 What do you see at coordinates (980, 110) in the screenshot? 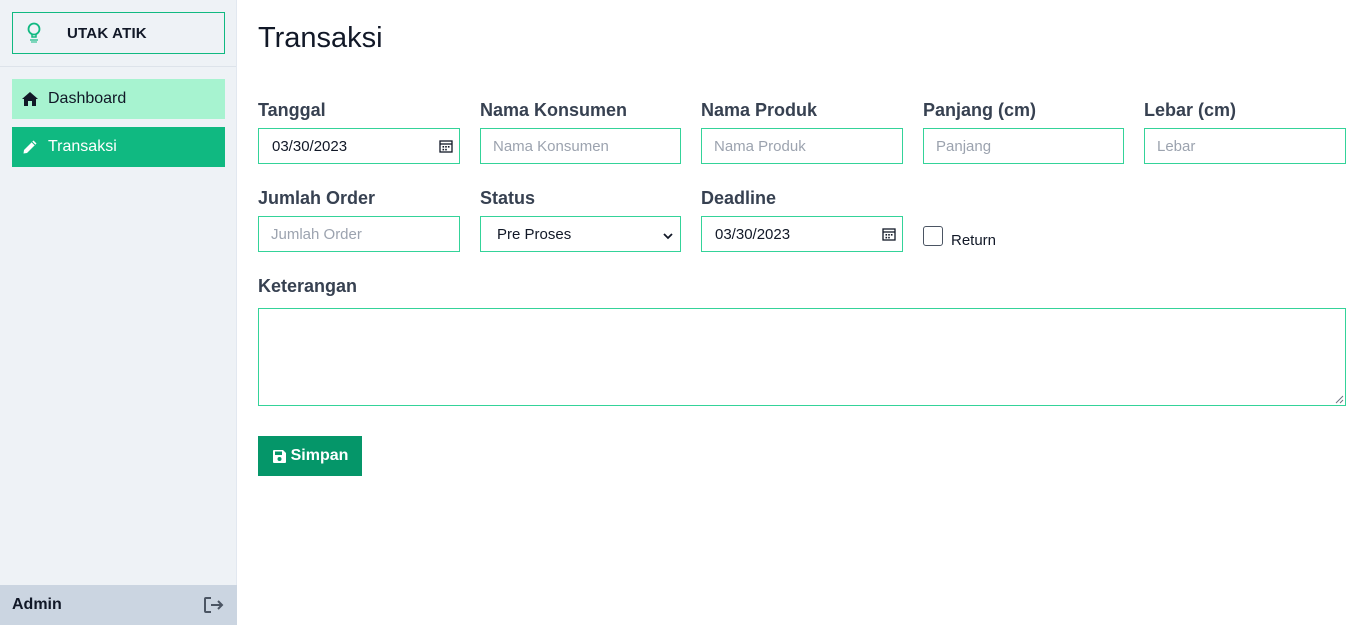
I see `panjang-label: Panjang (cm)` at bounding box center [980, 110].